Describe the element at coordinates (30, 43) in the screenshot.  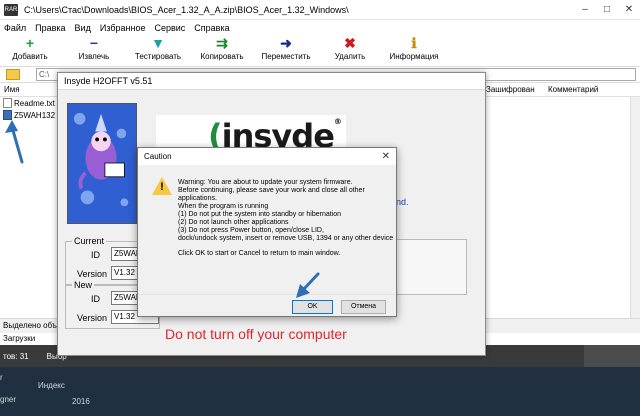
I see `add-icon: +` at that location.